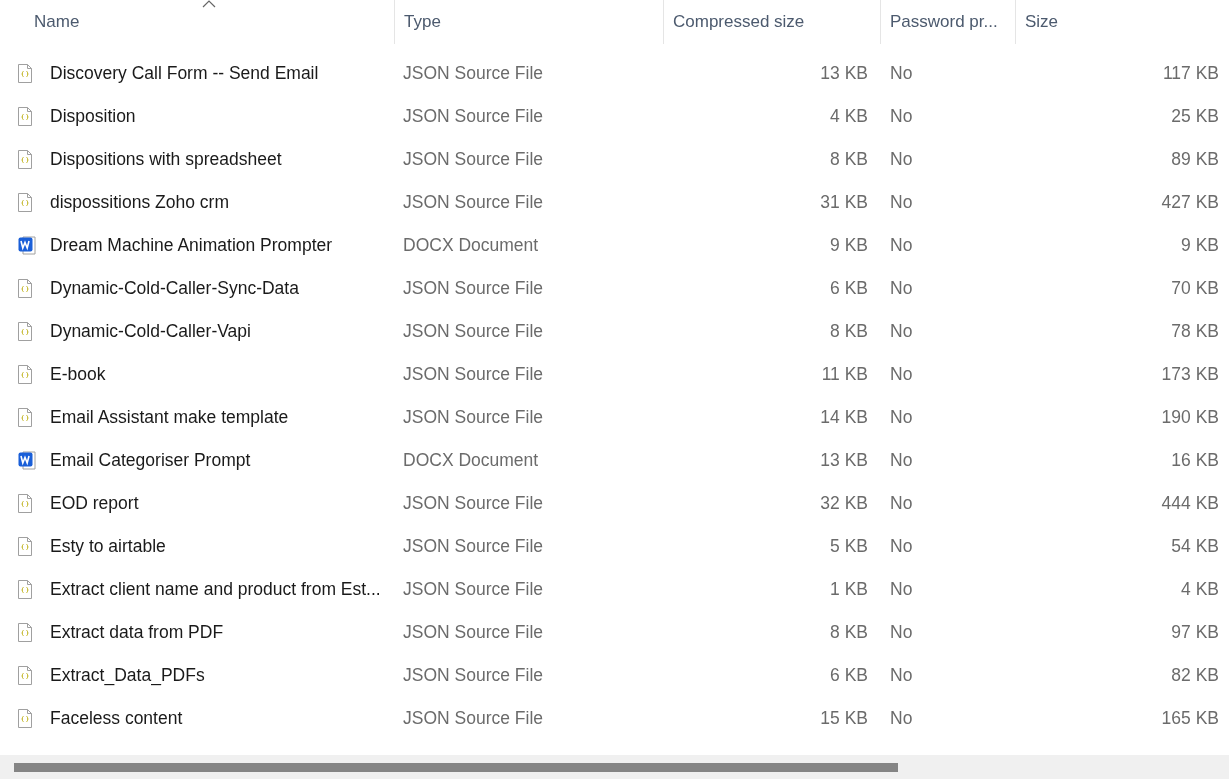 The height and width of the screenshot is (784, 1229). I want to click on file-size: 9 KB, so click(1200, 245).